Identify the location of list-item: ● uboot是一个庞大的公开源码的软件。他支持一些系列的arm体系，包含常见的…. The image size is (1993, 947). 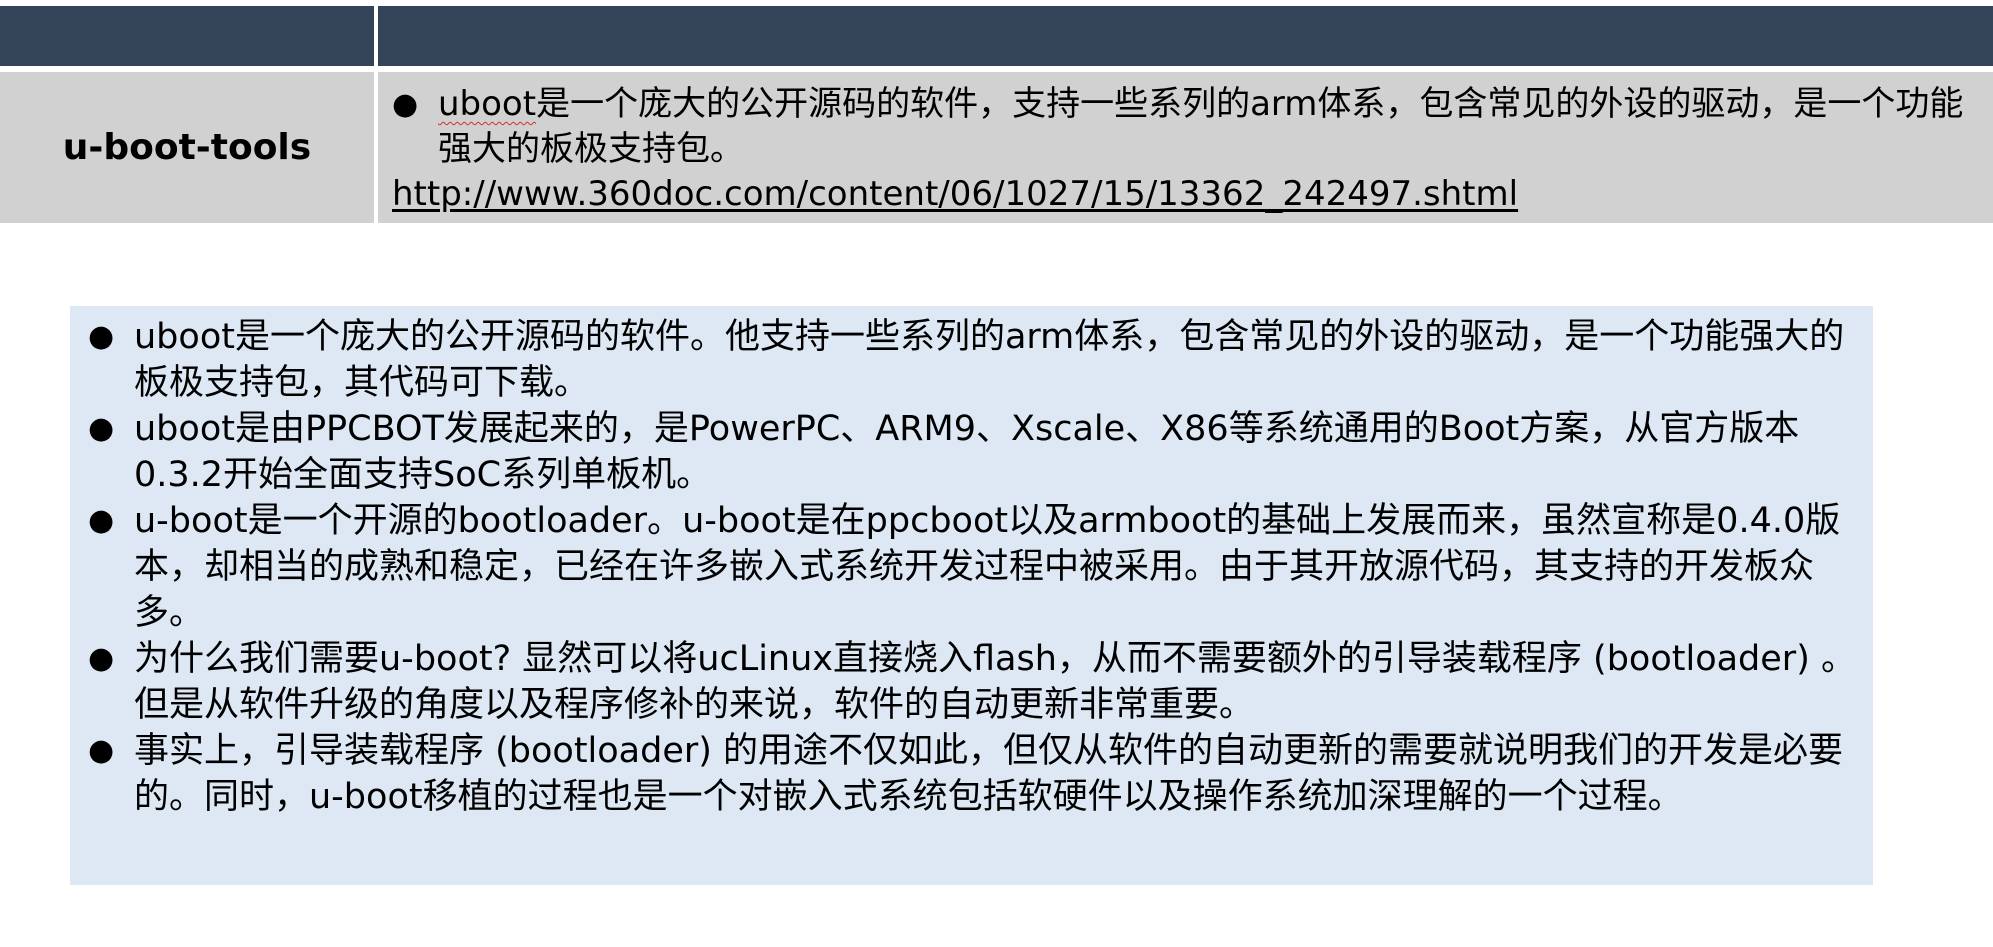
(980, 360).